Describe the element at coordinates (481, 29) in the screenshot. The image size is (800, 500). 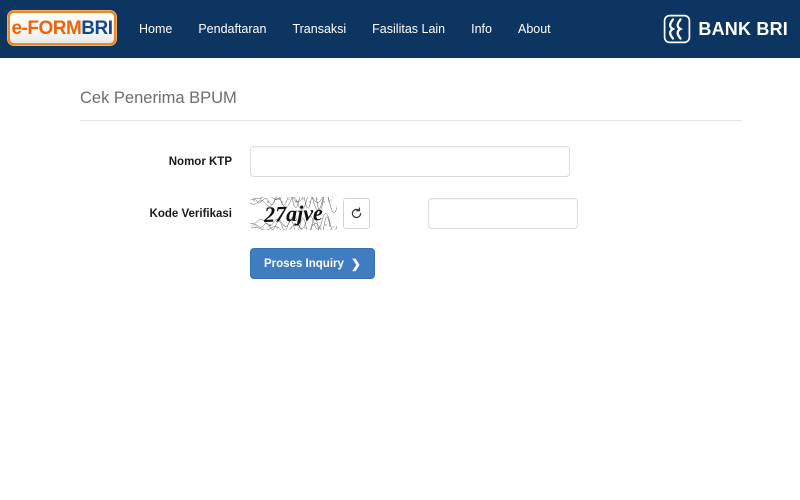
I see `nav-item-info: Info` at that location.